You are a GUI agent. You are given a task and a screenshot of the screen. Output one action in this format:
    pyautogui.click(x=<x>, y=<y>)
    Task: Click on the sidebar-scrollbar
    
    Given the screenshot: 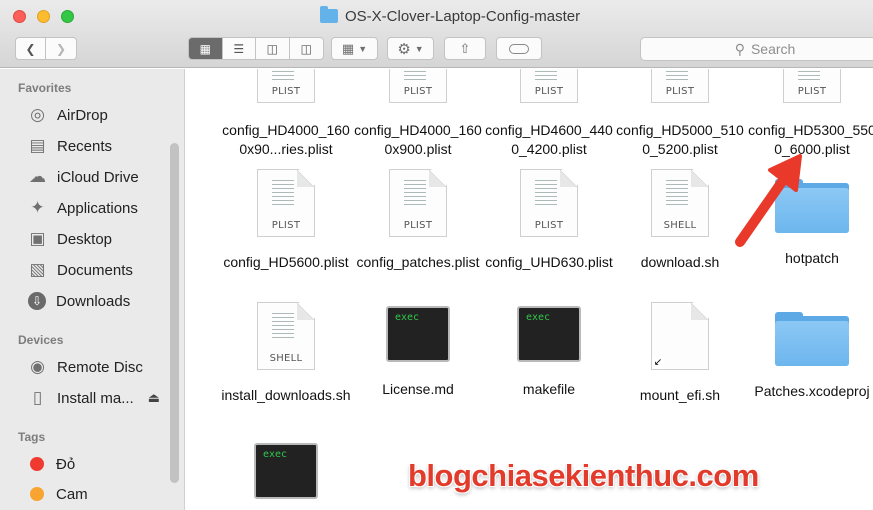 What is the action you would take?
    pyautogui.click(x=174, y=313)
    